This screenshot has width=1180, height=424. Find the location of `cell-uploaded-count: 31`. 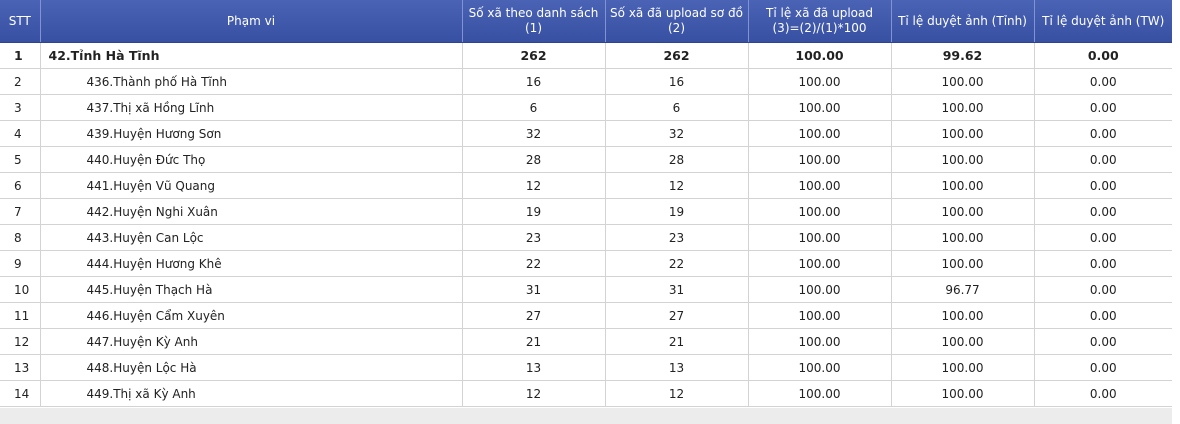

cell-uploaded-count: 31 is located at coordinates (677, 289).